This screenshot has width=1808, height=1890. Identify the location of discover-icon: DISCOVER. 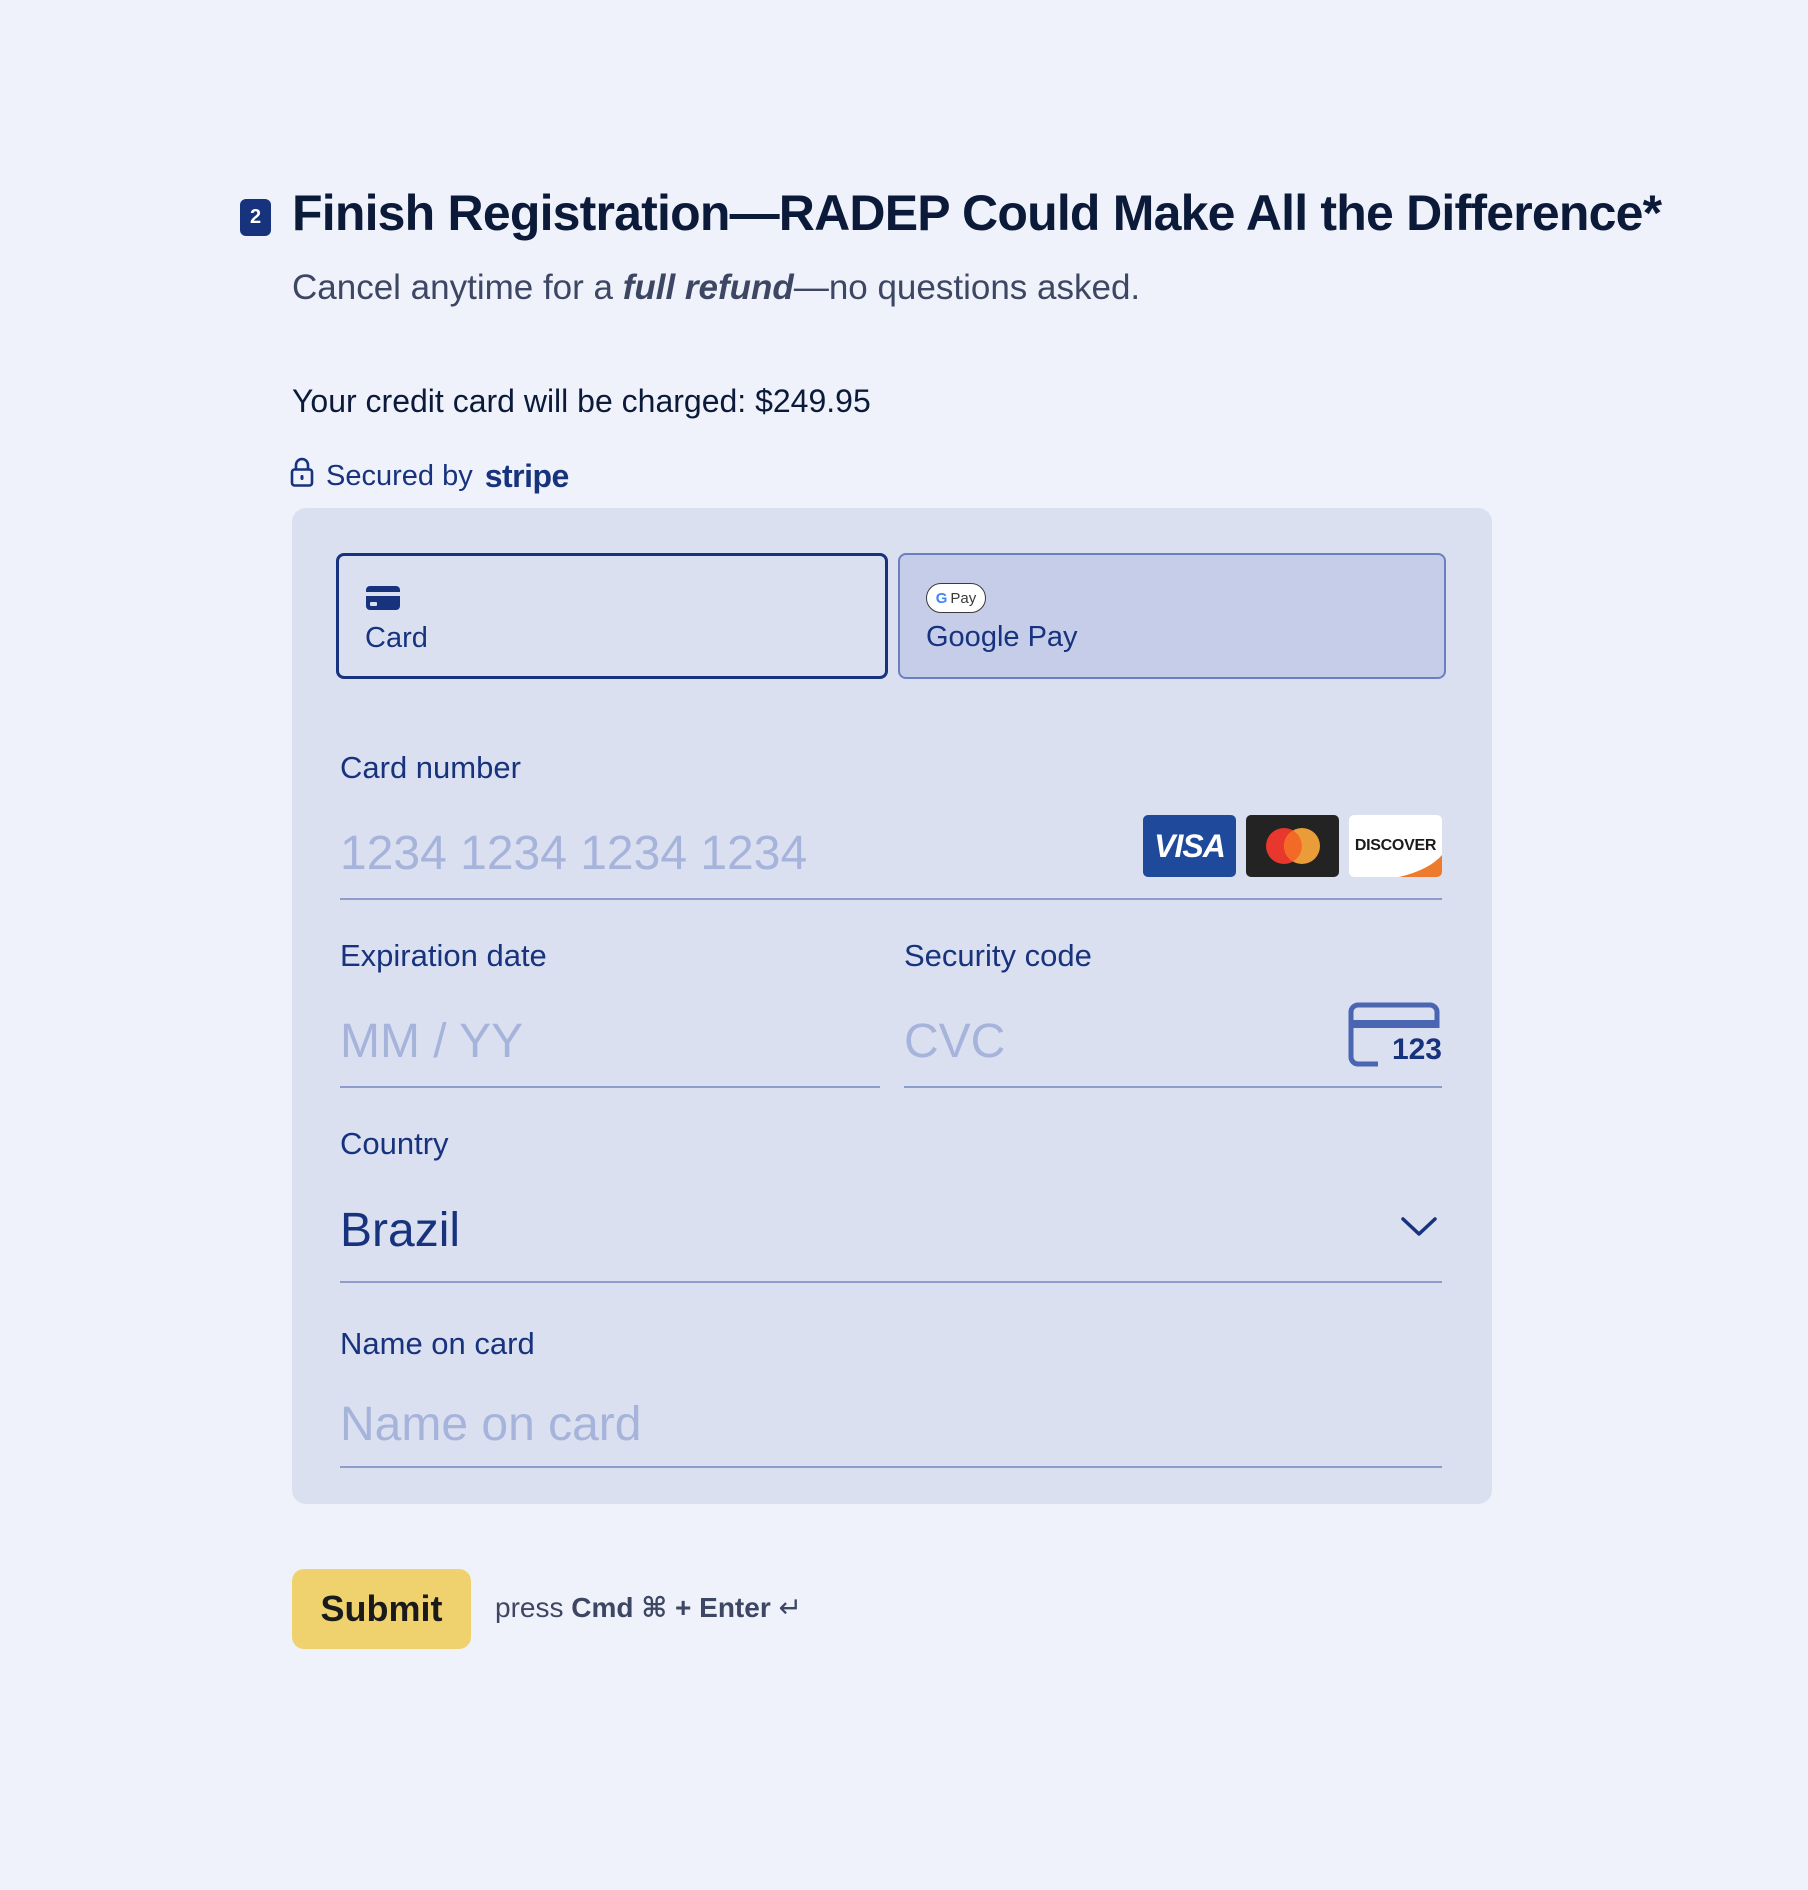
(1395, 846).